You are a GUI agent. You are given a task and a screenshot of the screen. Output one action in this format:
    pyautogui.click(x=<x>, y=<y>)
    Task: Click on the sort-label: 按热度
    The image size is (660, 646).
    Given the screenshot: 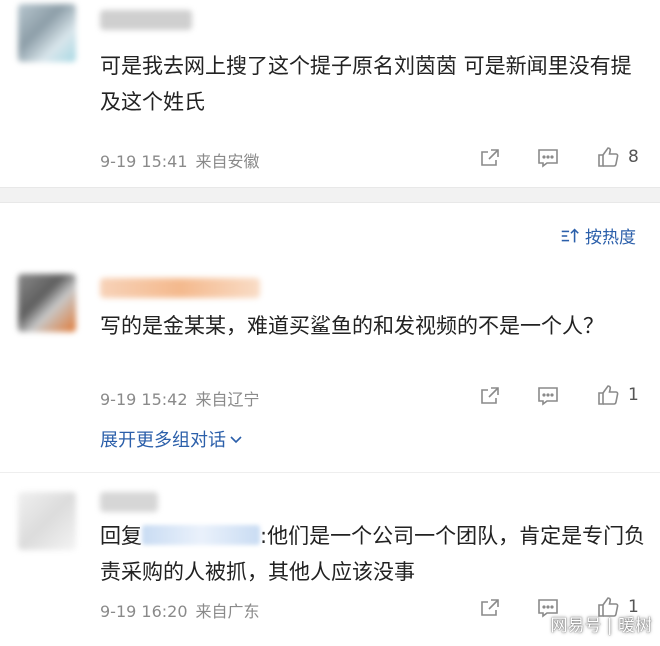 What is the action you would take?
    pyautogui.click(x=610, y=238)
    